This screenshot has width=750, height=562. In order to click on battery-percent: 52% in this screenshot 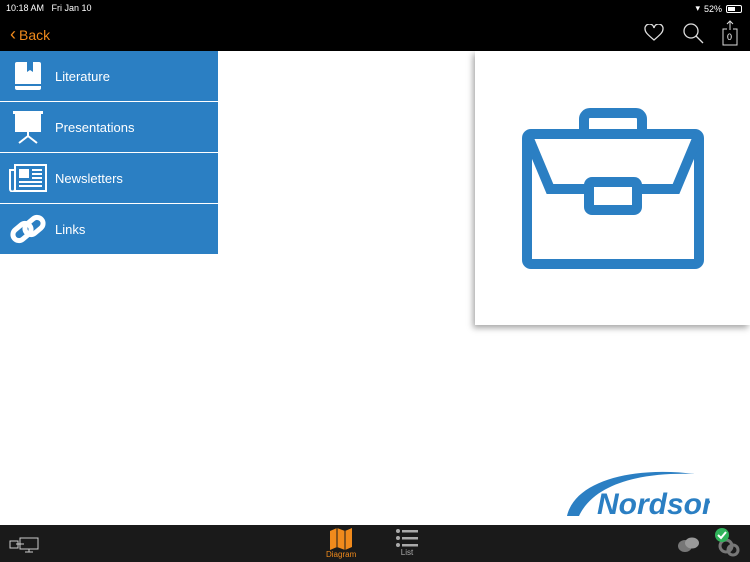, I will do `click(712, 8)`.